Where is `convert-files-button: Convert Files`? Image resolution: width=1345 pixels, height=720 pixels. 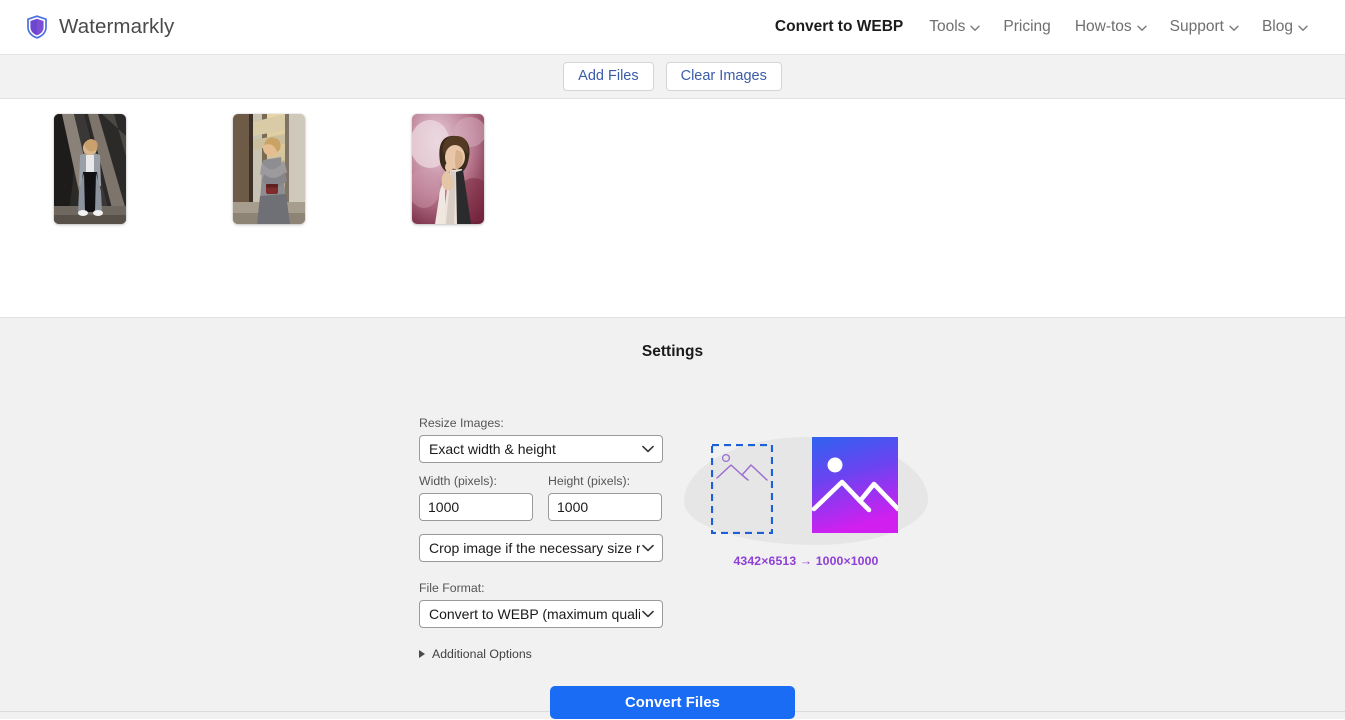 convert-files-button: Convert Files is located at coordinates (672, 702).